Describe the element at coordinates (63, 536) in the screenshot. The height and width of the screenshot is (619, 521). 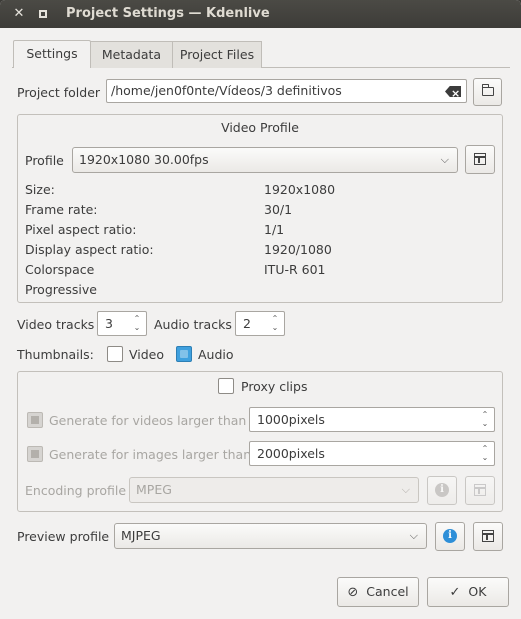
I see `preview-profile-label: Preview profile` at that location.